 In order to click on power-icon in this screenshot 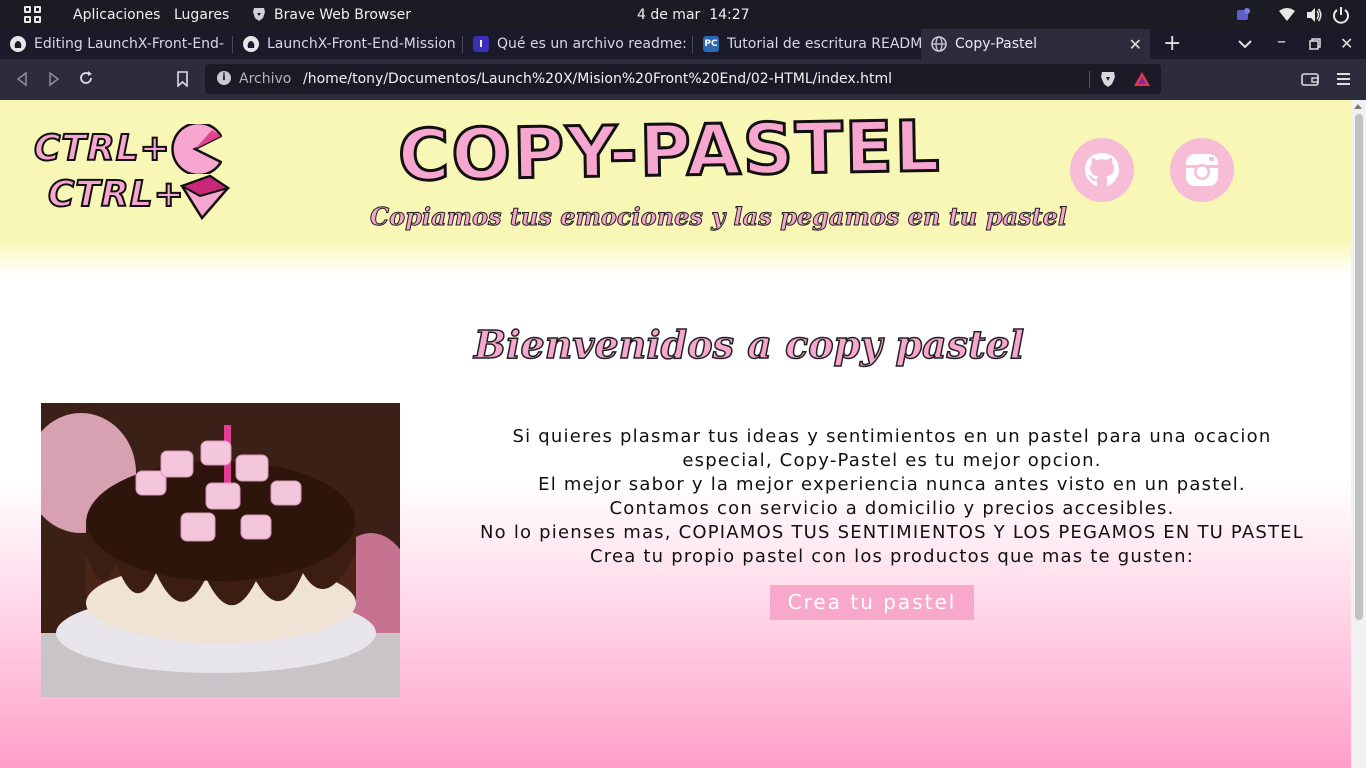, I will do `click(1341, 15)`.